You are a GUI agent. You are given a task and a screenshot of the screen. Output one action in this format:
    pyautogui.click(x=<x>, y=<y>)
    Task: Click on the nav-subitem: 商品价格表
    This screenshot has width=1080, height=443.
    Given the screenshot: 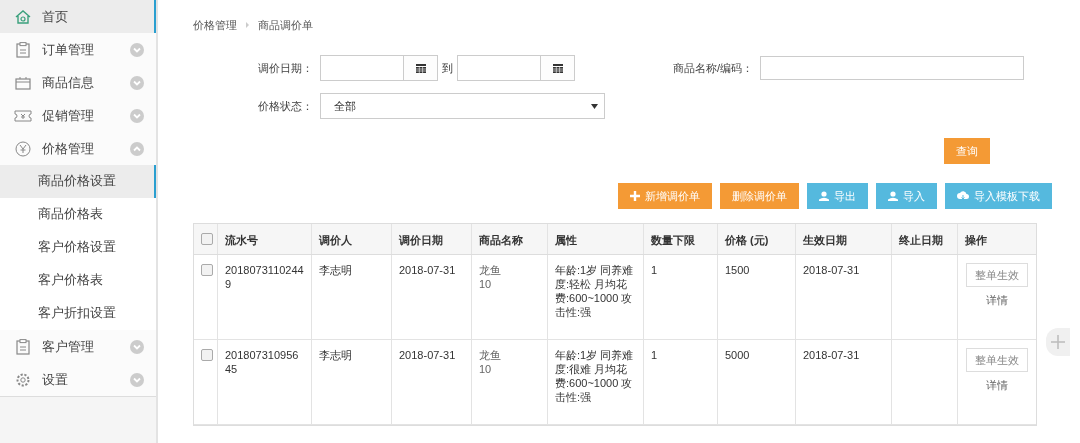 What is the action you would take?
    pyautogui.click(x=78, y=214)
    